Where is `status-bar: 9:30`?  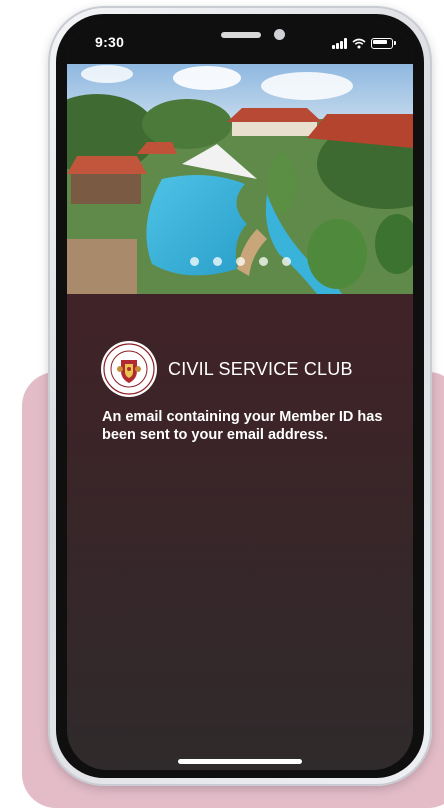
status-bar: 9:30 is located at coordinates (240, 43).